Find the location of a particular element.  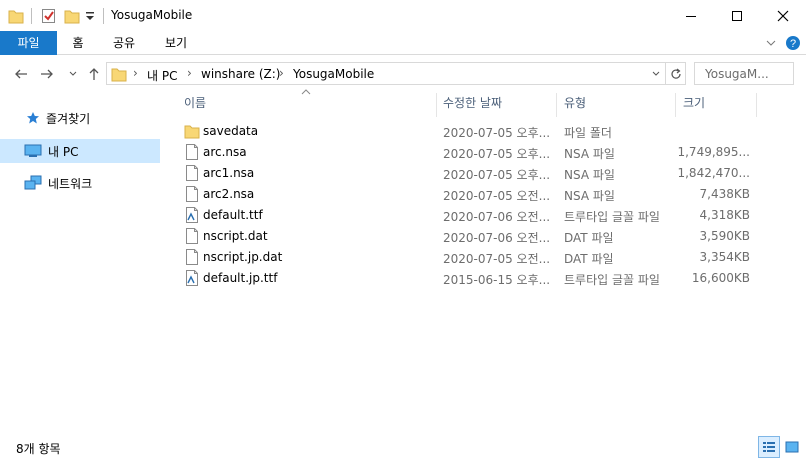

file-row: savedata 2020-07-05 오후... 파일 폴더 is located at coordinates (470, 131).